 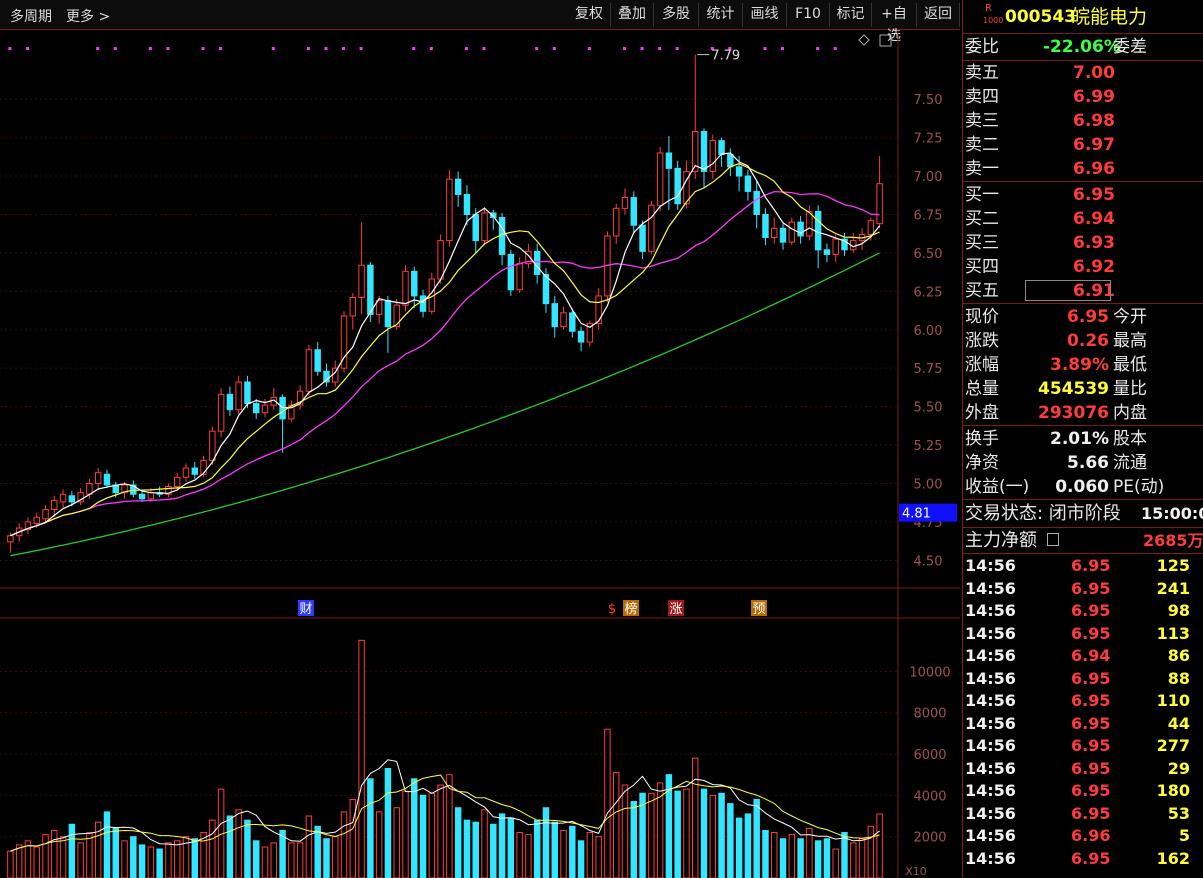 What do you see at coordinates (894, 23) in the screenshot?
I see `toolbar-button: +自选` at bounding box center [894, 23].